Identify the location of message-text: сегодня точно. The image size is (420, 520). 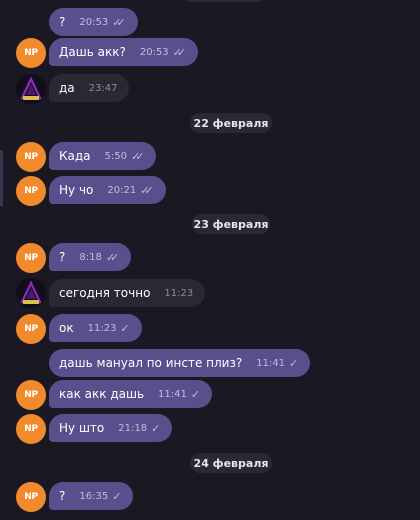
(105, 293).